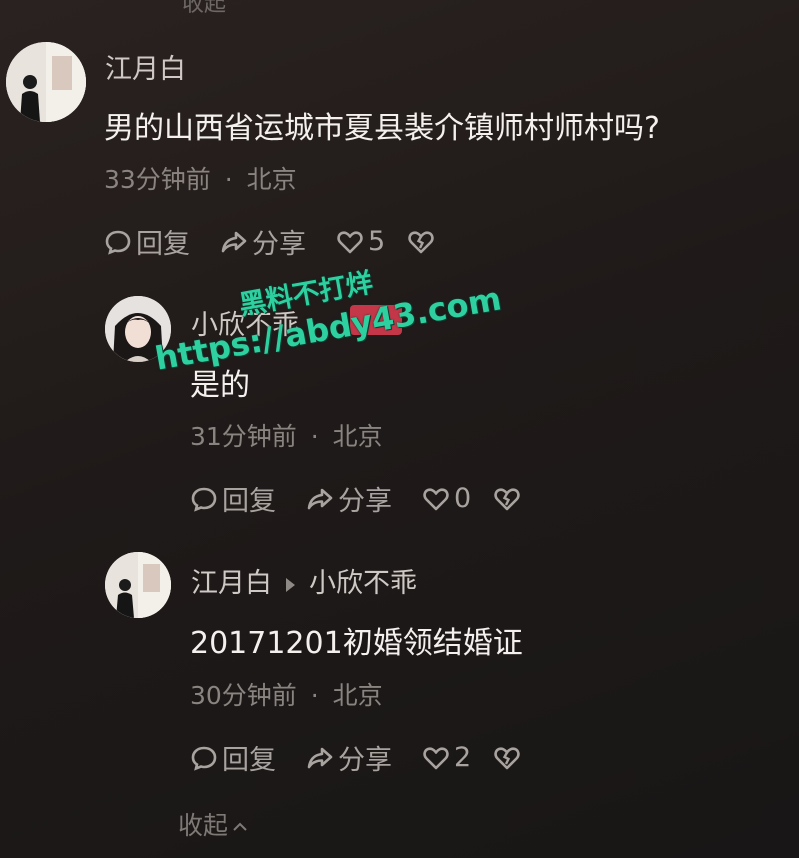 This screenshot has width=799, height=858. Describe the element at coordinates (243, 695) in the screenshot. I see `comment-time: 30分钟前` at that location.